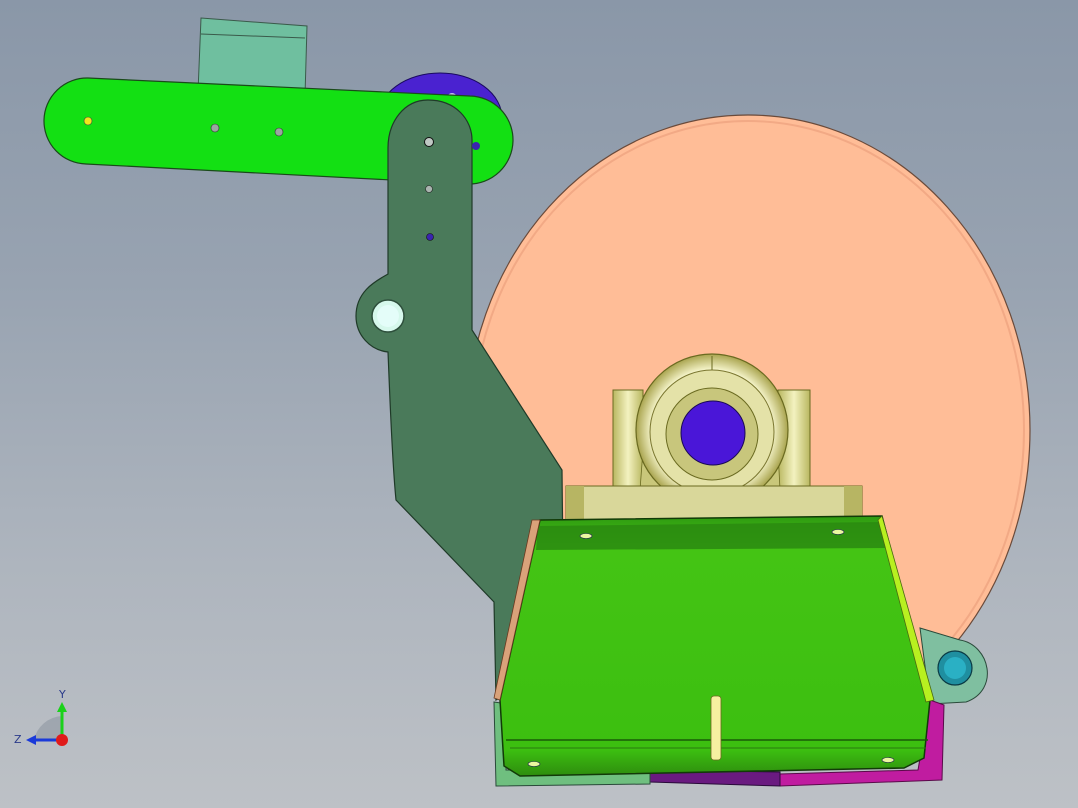  What do you see at coordinates (429, 142) in the screenshot?
I see `bracket-hole-top` at bounding box center [429, 142].